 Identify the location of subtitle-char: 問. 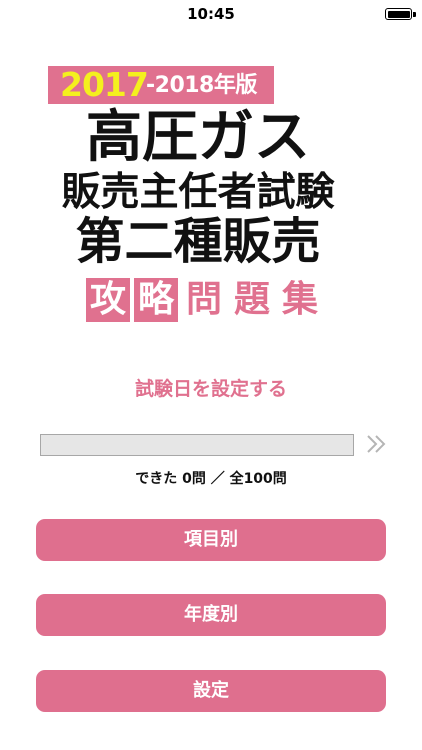
(203, 299).